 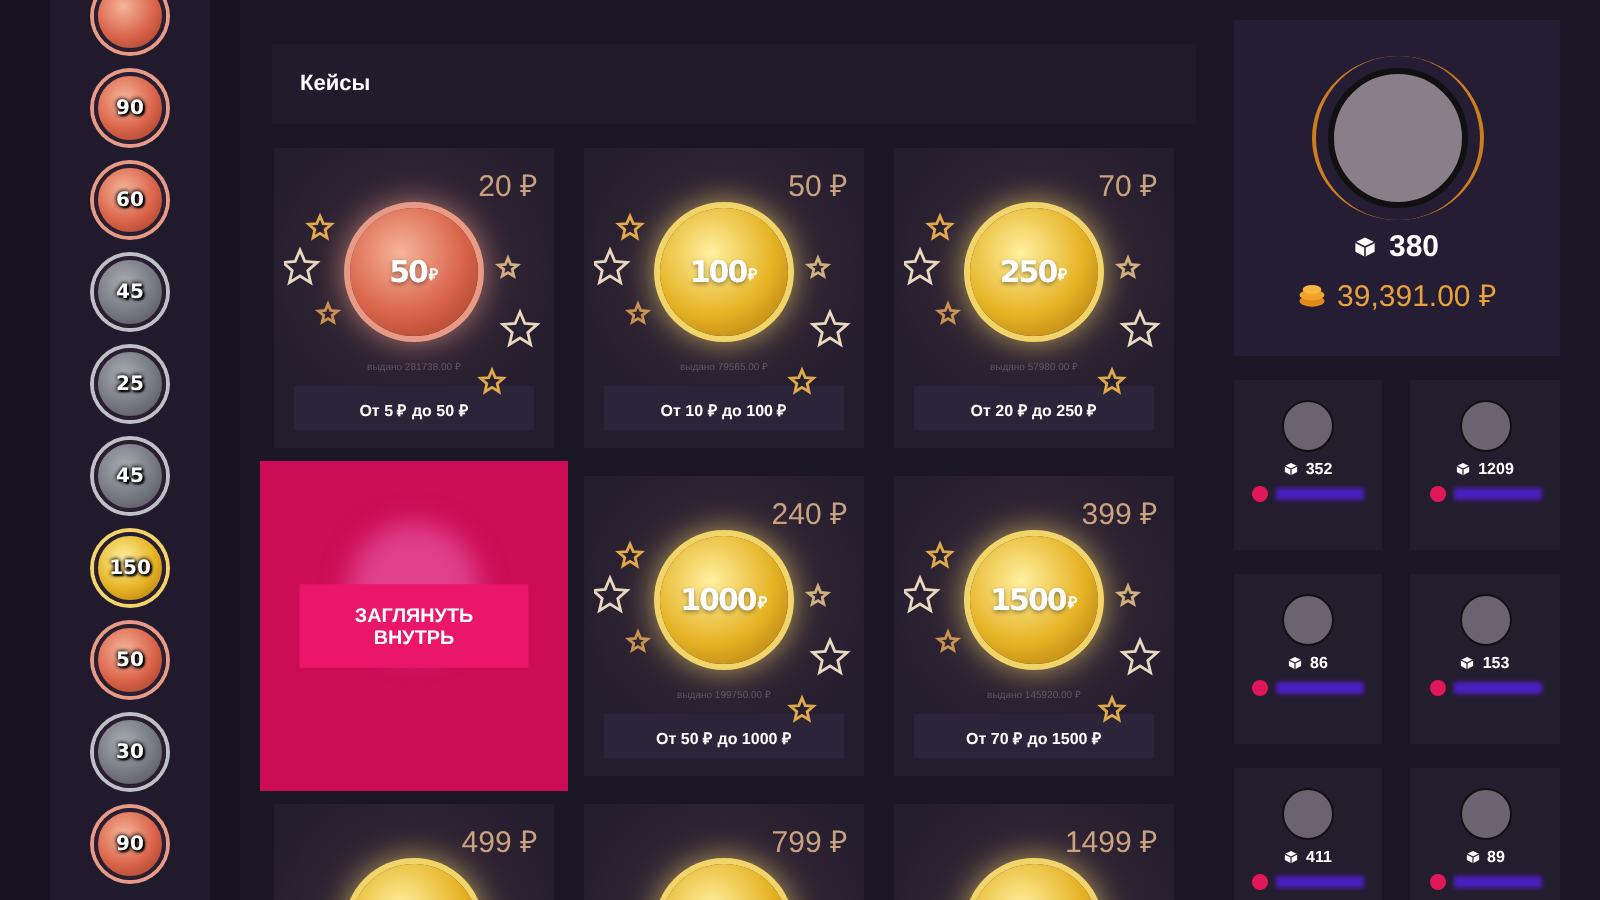 I want to click on coin-value: 60, so click(x=130, y=200).